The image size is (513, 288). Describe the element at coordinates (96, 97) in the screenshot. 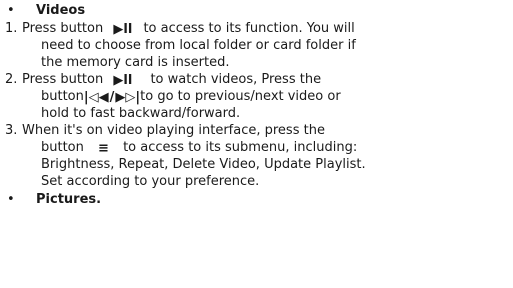

I see `previous-icon: |◁◀` at that location.